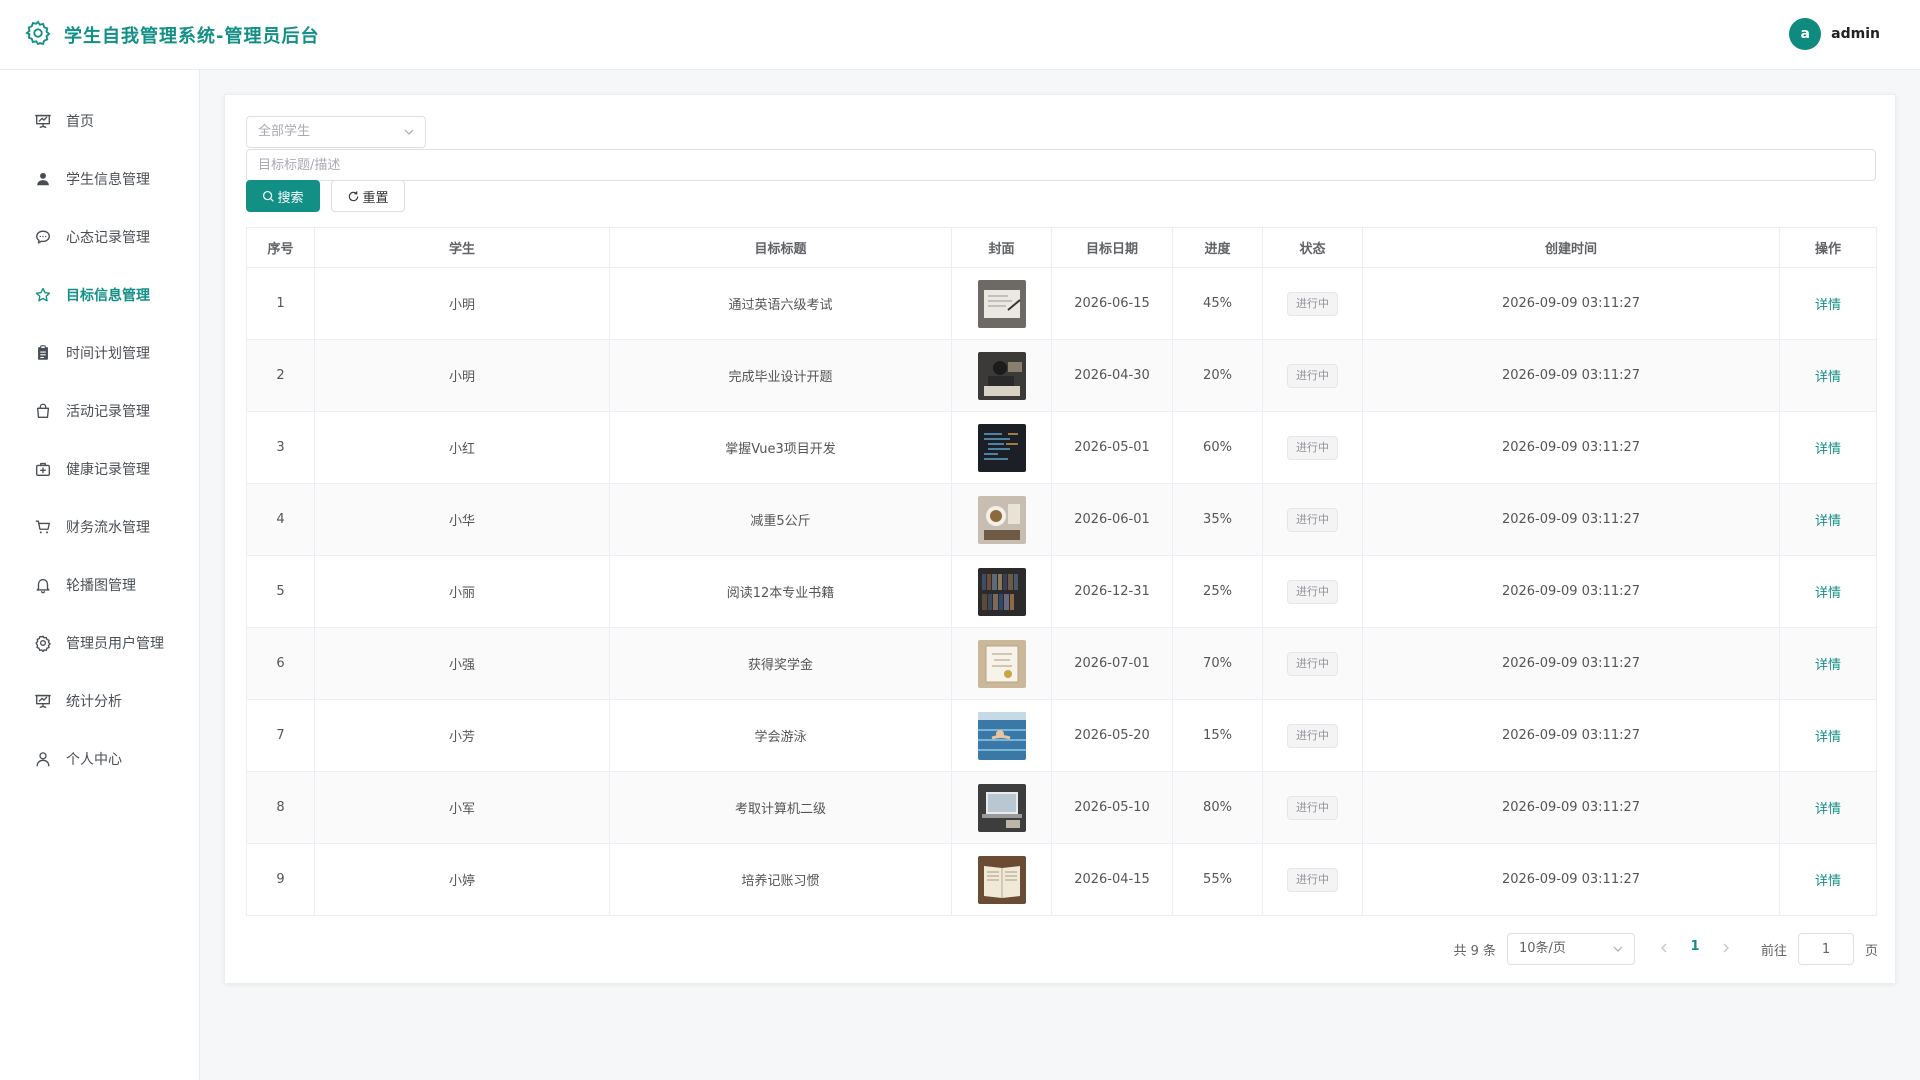  I want to click on page-number-current: 1, so click(1695, 946).